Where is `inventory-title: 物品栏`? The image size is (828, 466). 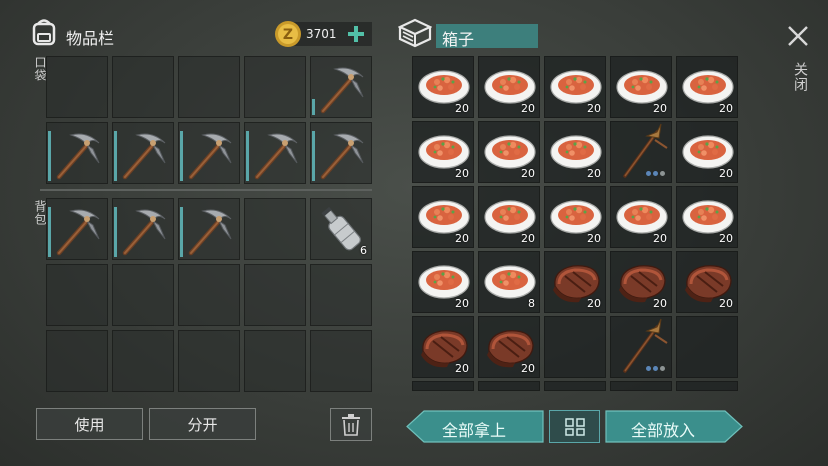 inventory-title: 物品栏 is located at coordinates (90, 38).